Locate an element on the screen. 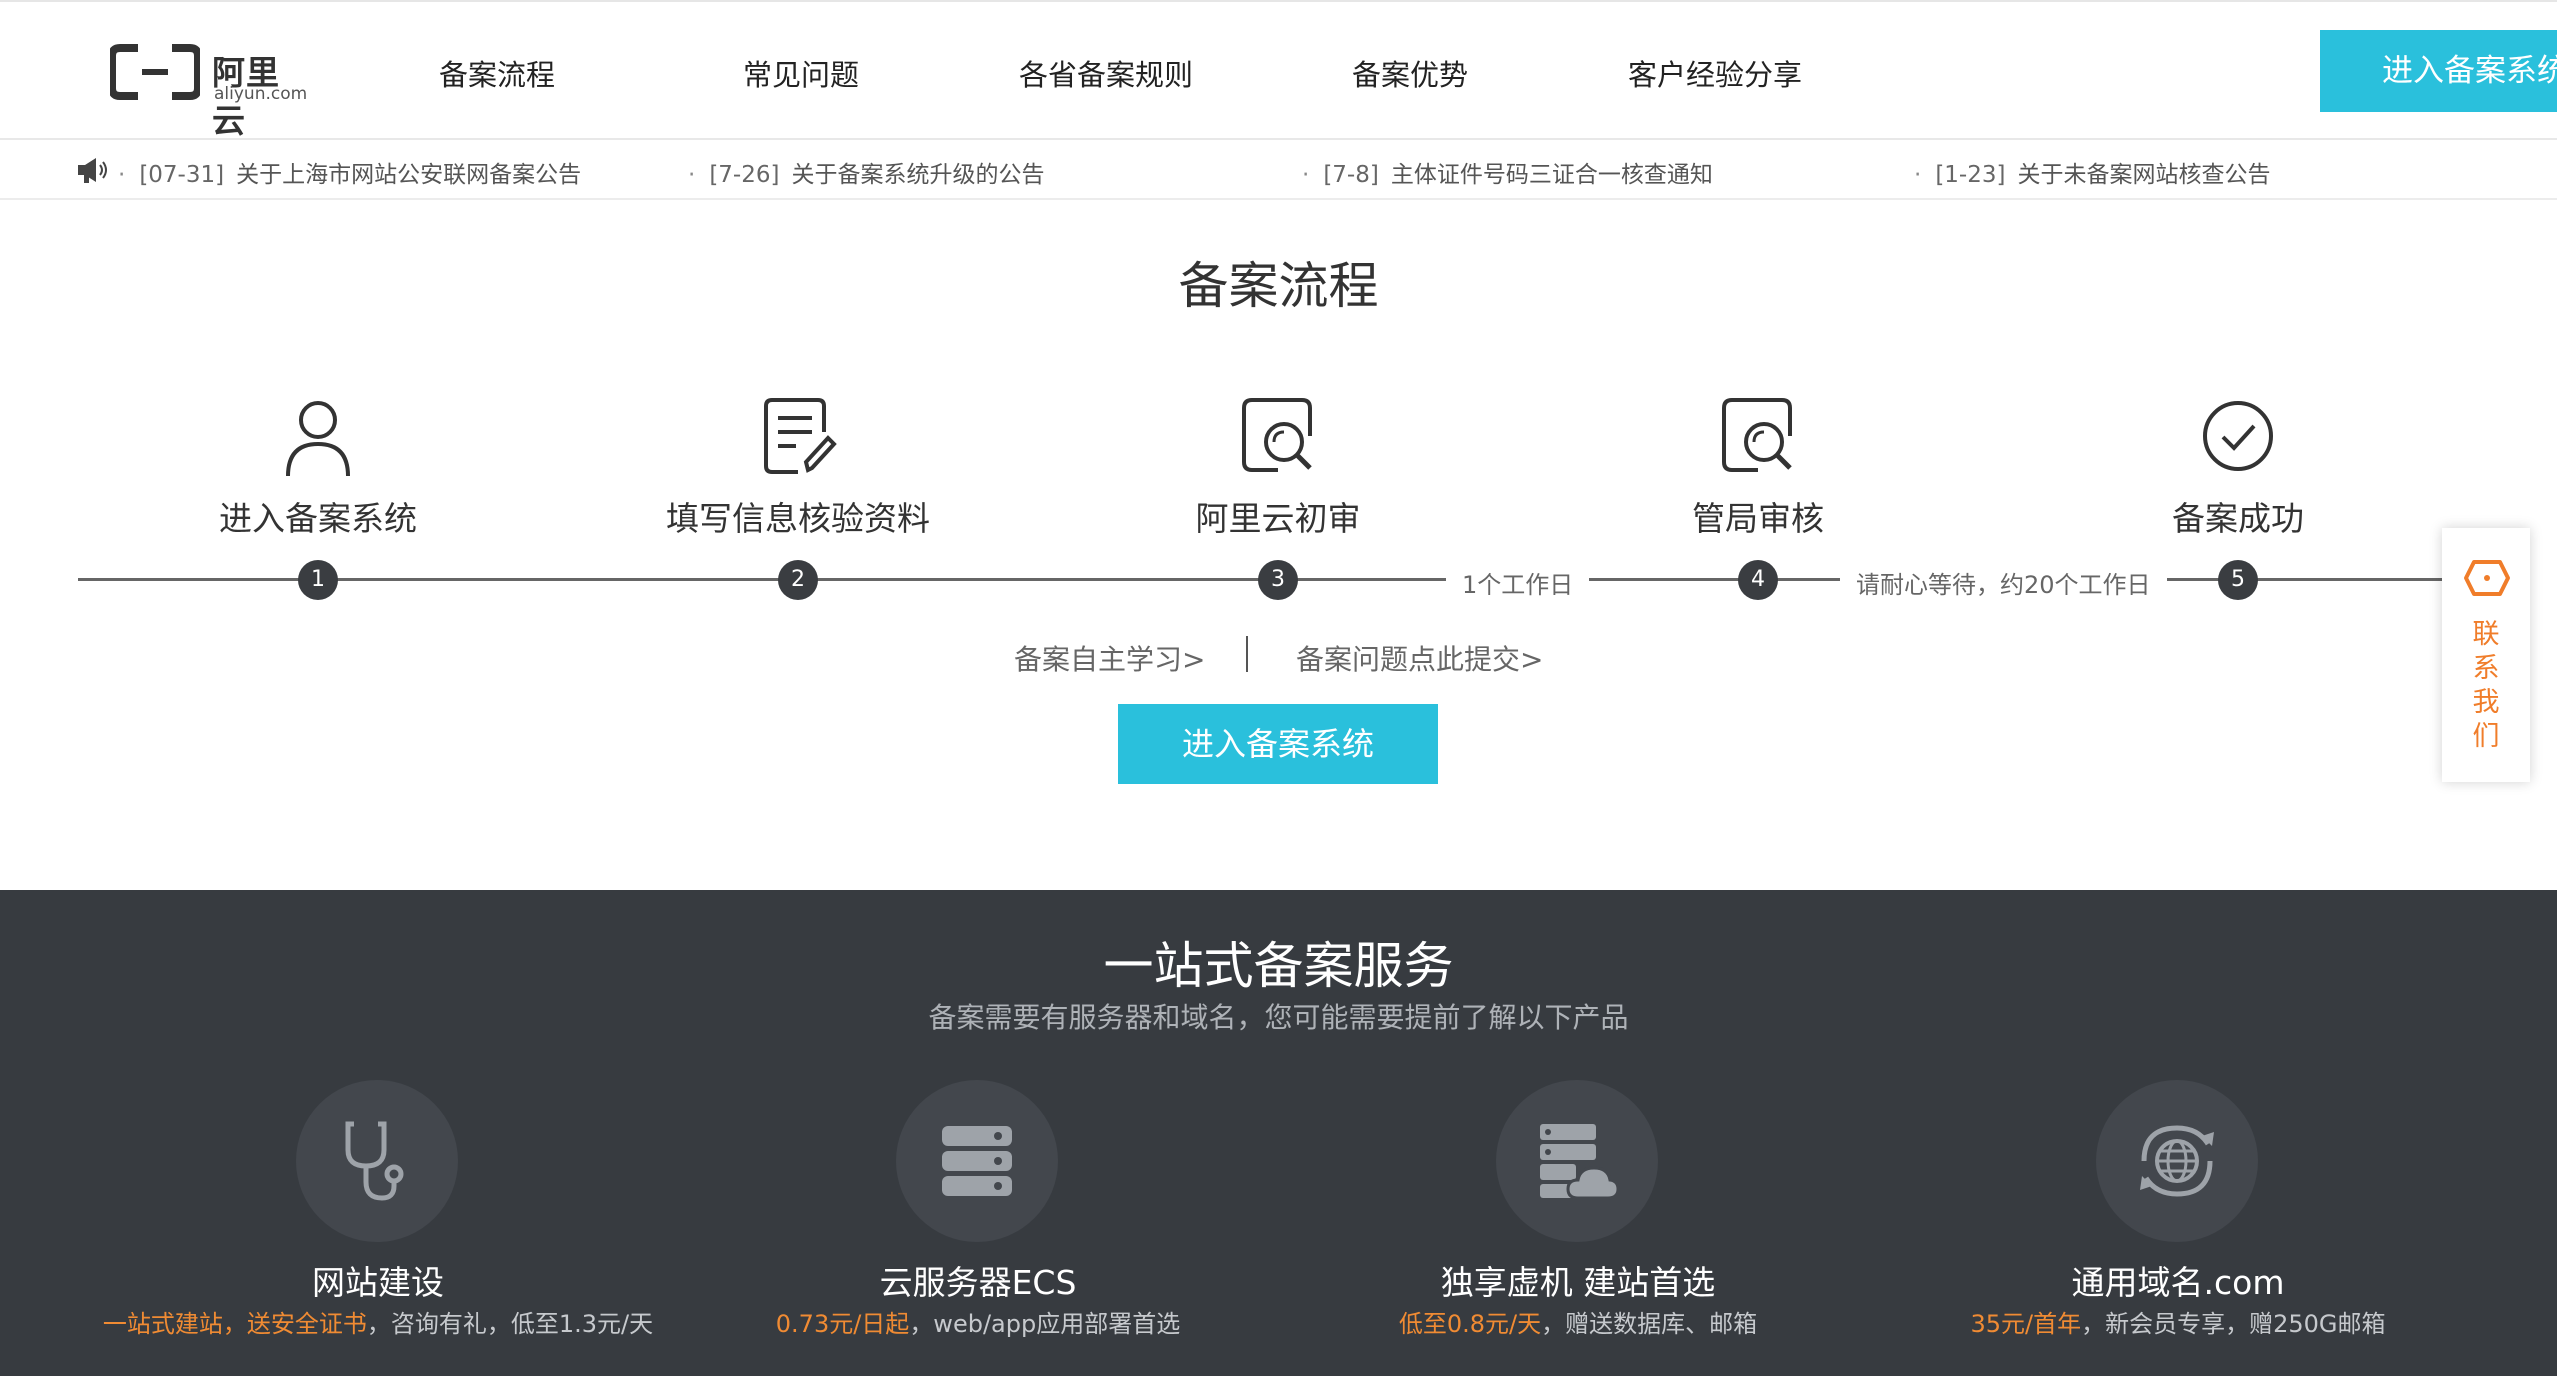 The height and width of the screenshot is (1376, 2557). self-study-link: 备案自主学习> is located at coordinates (1109, 658).